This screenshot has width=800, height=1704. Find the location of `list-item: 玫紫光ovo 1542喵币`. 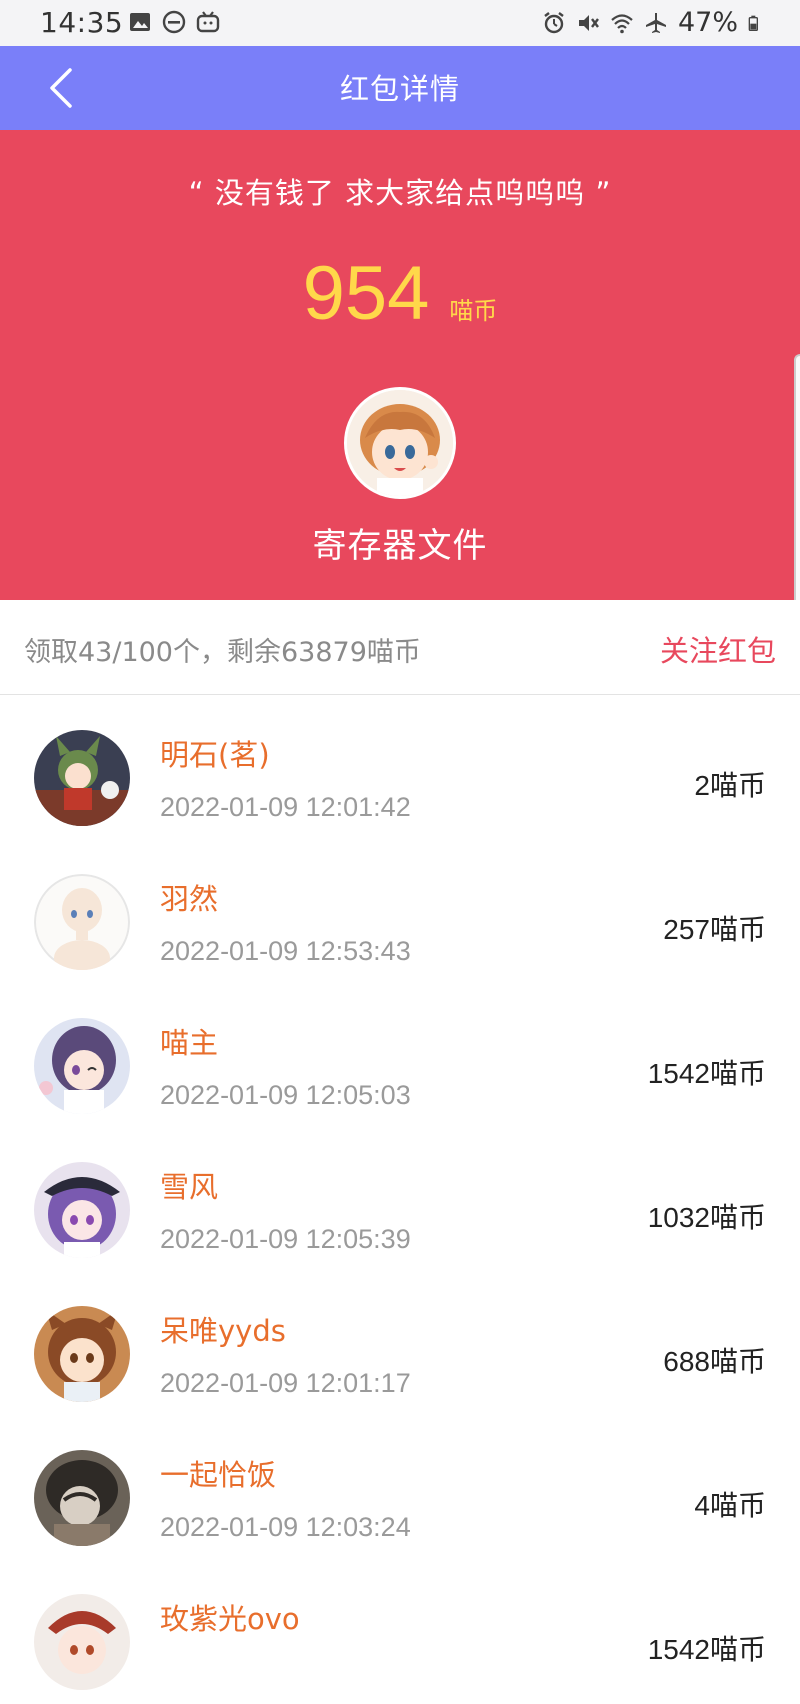

list-item: 玫紫光ovo 1542喵币 is located at coordinates (400, 1632).